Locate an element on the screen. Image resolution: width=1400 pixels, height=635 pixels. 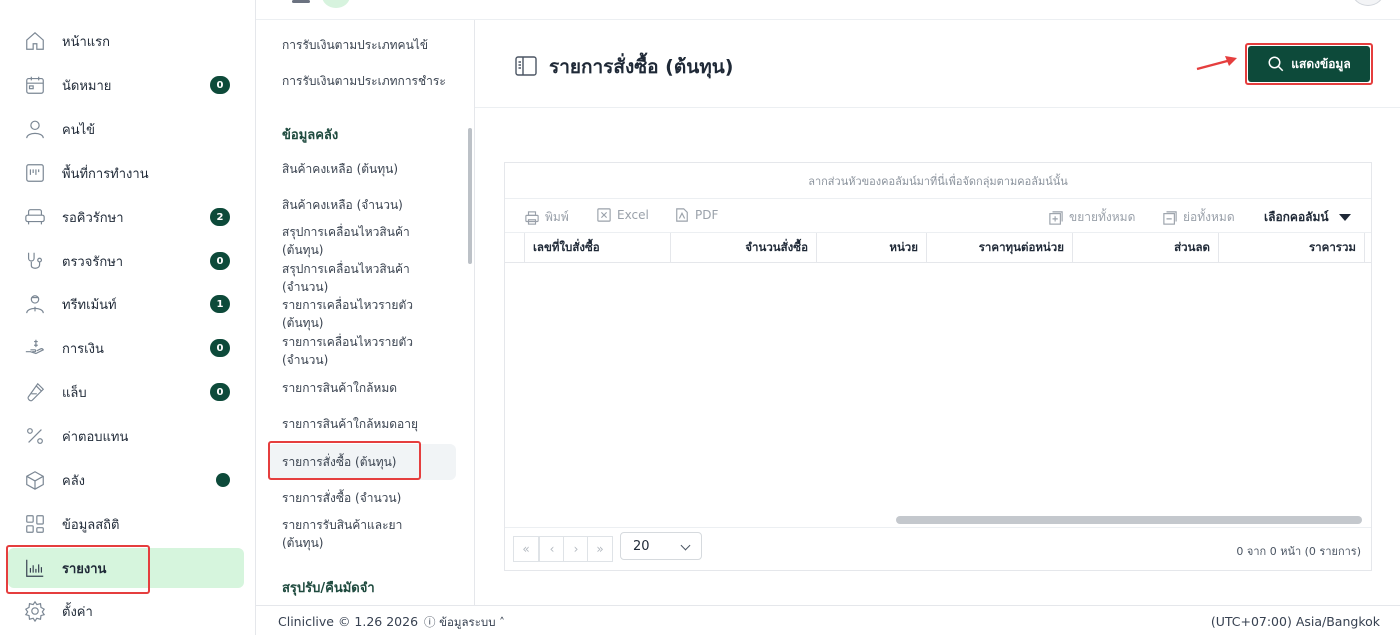
workspace-icon is located at coordinates (35, 173).